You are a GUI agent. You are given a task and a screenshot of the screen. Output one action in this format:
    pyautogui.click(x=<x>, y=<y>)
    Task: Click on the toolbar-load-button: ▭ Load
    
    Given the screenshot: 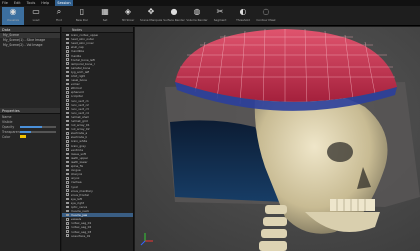 What is the action you would take?
    pyautogui.click(x=36, y=16)
    